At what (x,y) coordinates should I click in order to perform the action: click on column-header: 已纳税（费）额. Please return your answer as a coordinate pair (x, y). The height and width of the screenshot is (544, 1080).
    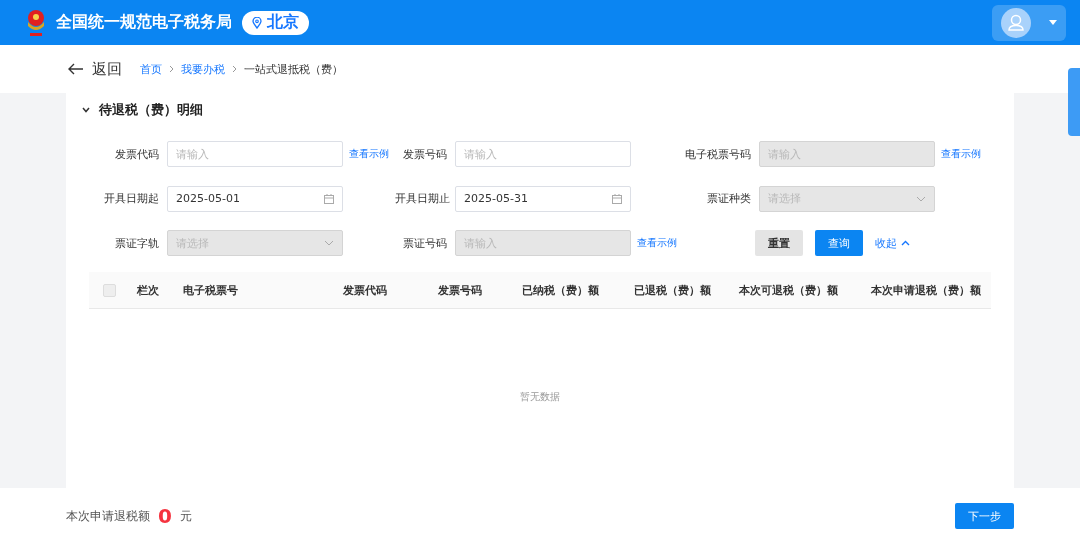
    Looking at the image, I should click on (561, 290).